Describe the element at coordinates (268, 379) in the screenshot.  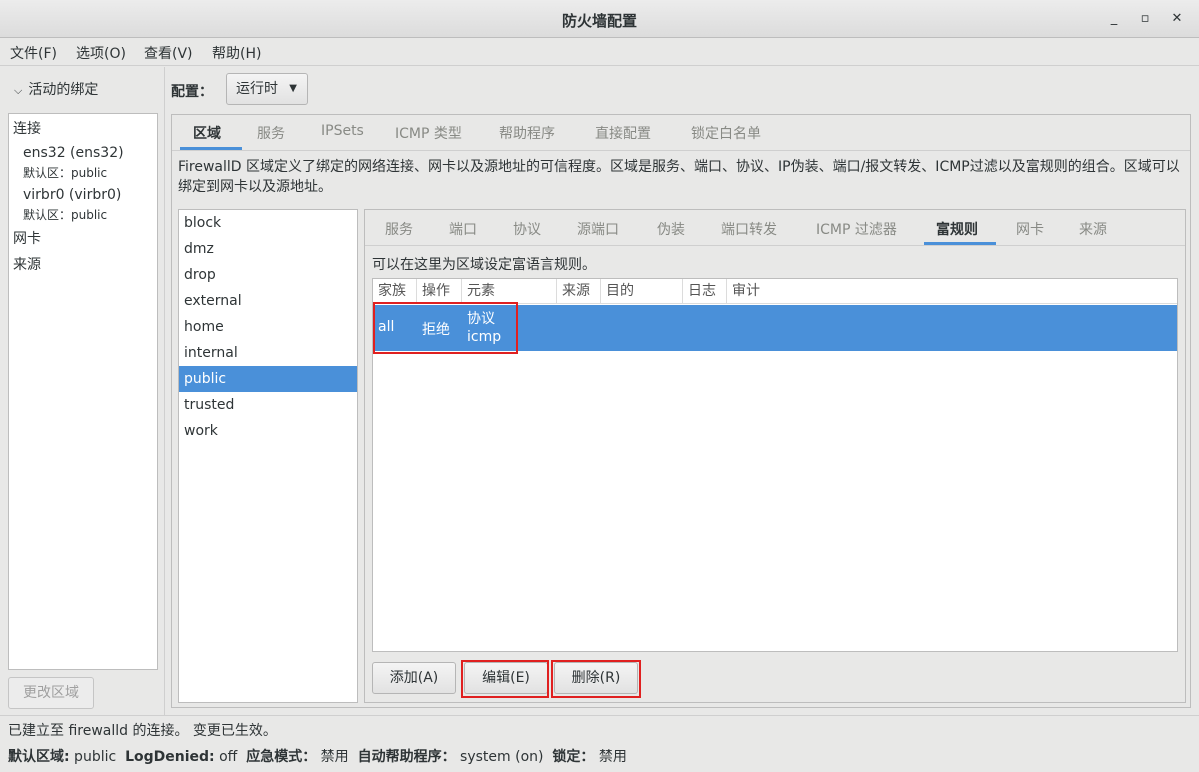
I see `zone-item-public: public` at that location.